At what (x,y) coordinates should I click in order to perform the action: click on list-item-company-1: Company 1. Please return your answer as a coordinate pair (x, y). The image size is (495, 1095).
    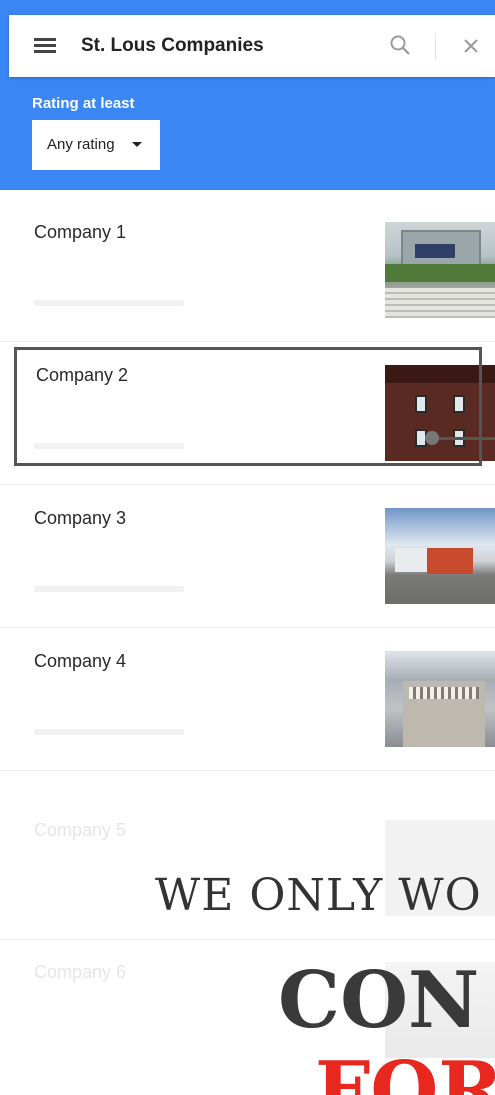
    Looking at the image, I should click on (247, 271).